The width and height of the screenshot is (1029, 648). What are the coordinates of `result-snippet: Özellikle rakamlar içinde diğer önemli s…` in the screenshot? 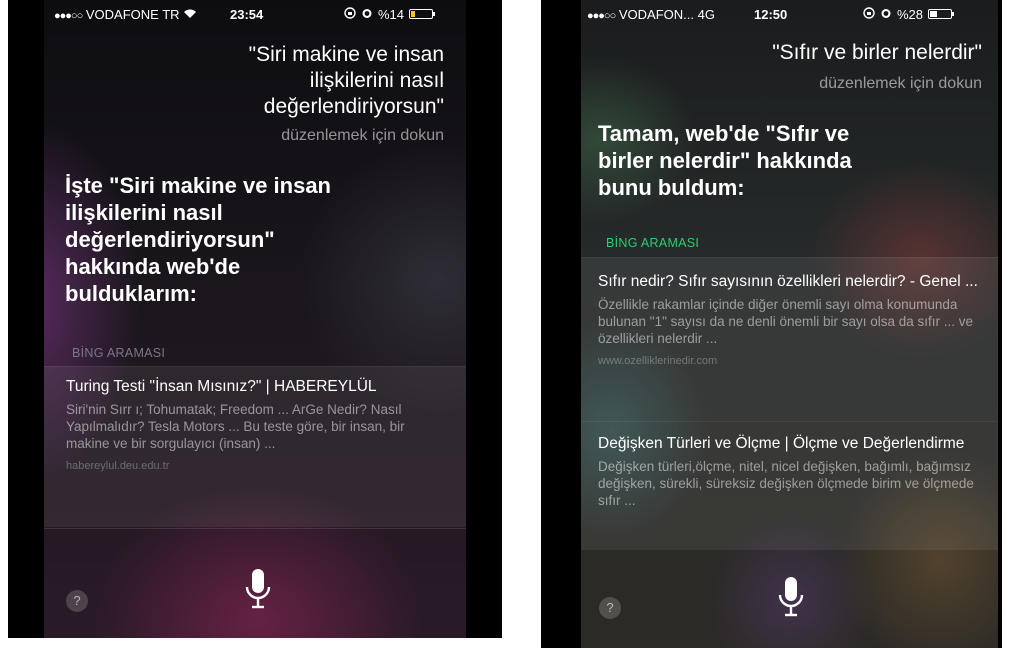 It's located at (786, 321).